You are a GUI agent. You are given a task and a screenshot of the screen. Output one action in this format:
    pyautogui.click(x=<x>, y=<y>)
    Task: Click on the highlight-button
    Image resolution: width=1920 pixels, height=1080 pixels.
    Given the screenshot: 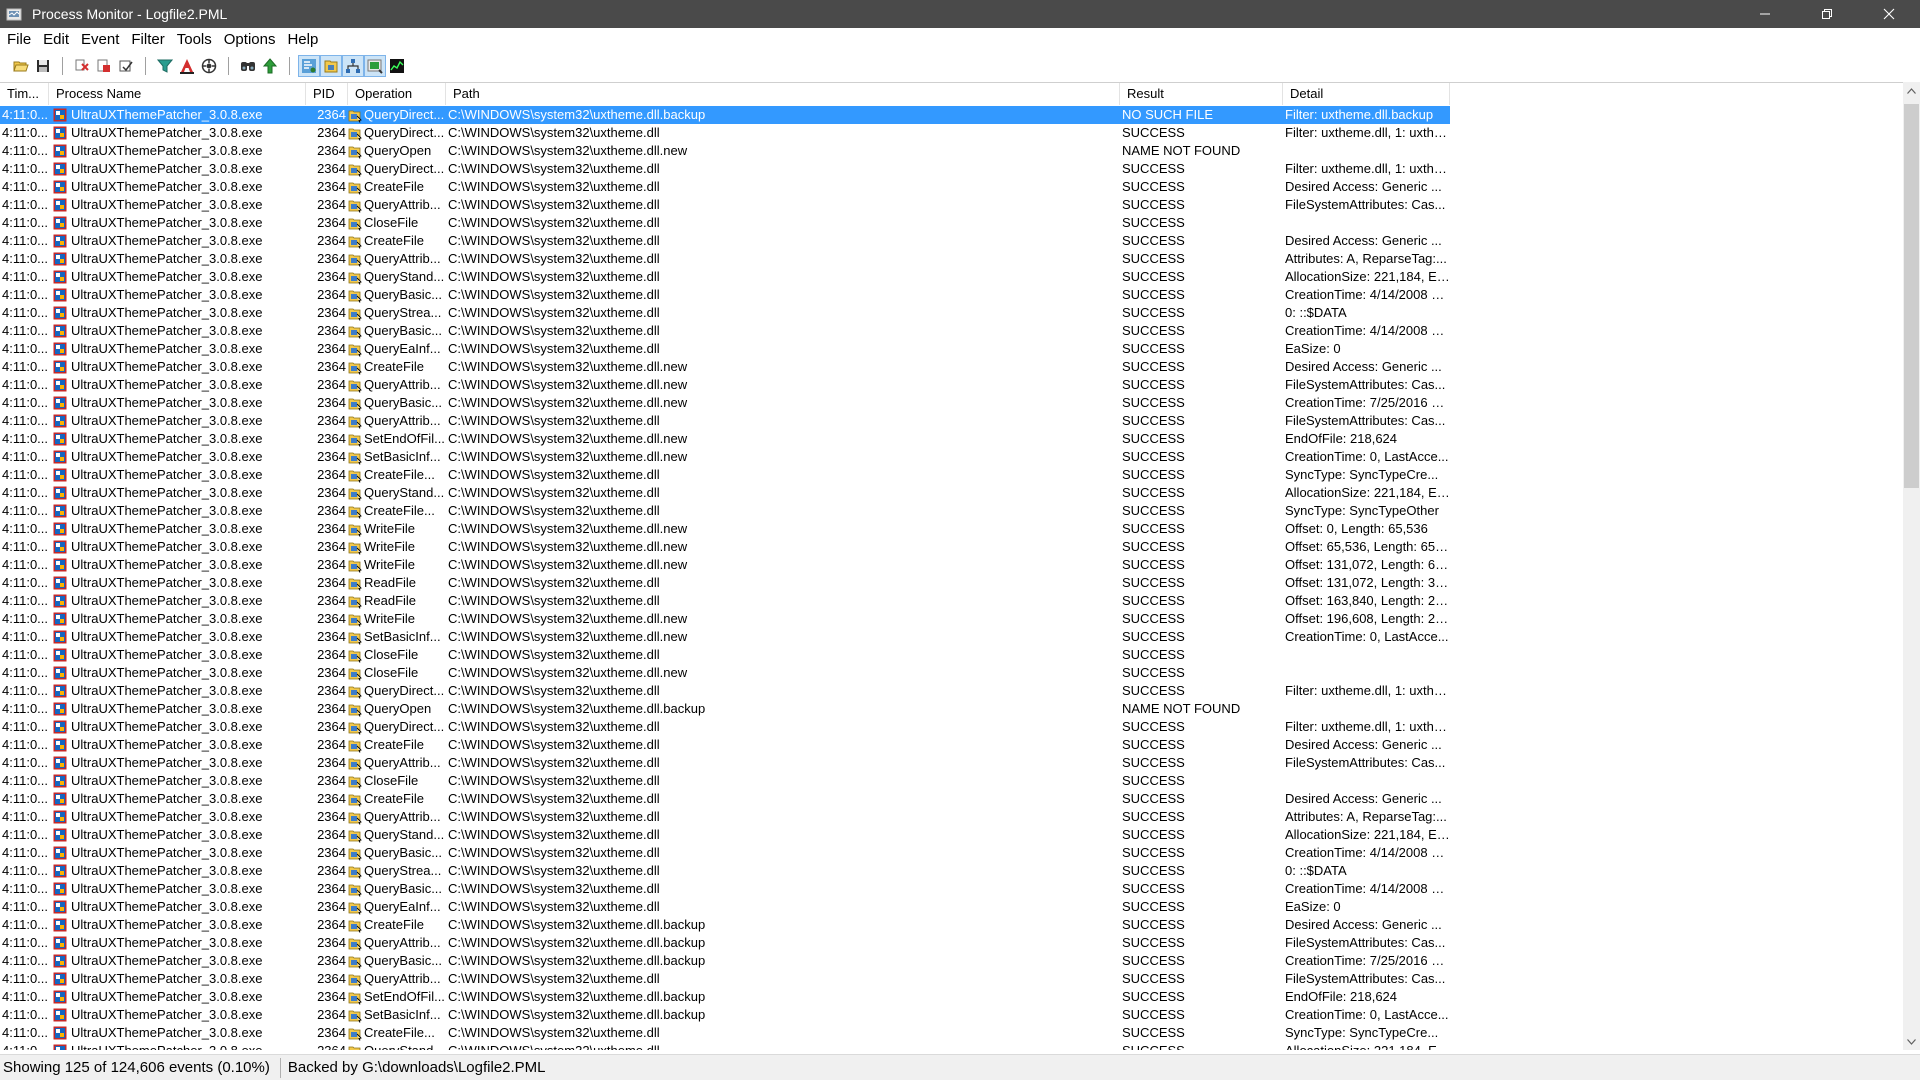 What is the action you would take?
    pyautogui.click(x=187, y=66)
    